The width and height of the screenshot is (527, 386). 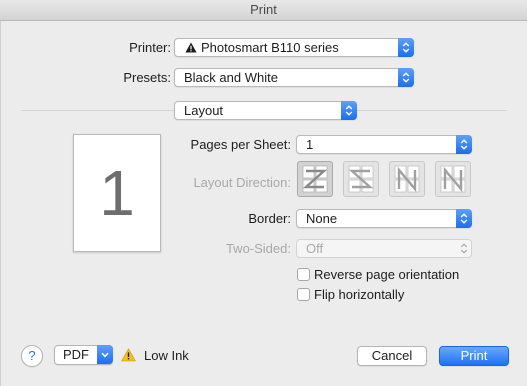 I want to click on flip-horizontally-checkbox, so click(x=303, y=294).